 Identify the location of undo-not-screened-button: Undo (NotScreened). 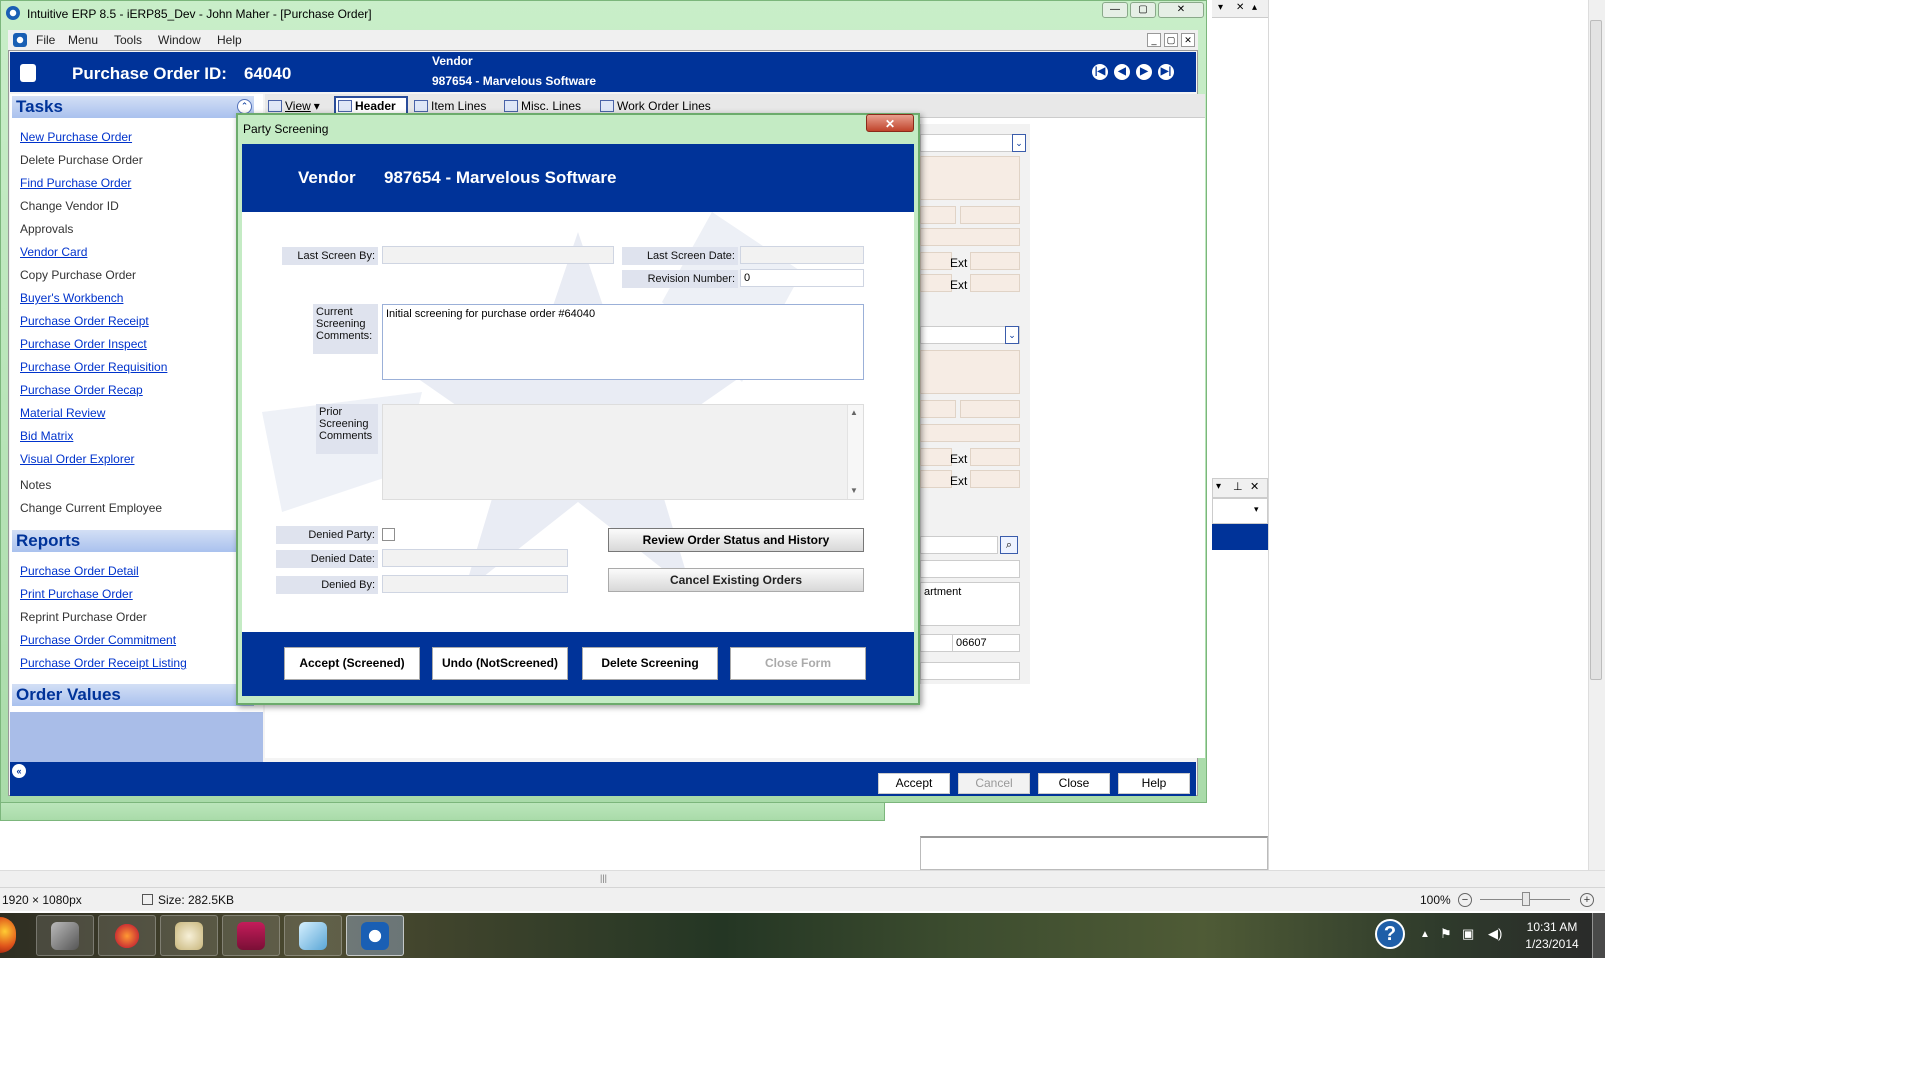
(500, 663).